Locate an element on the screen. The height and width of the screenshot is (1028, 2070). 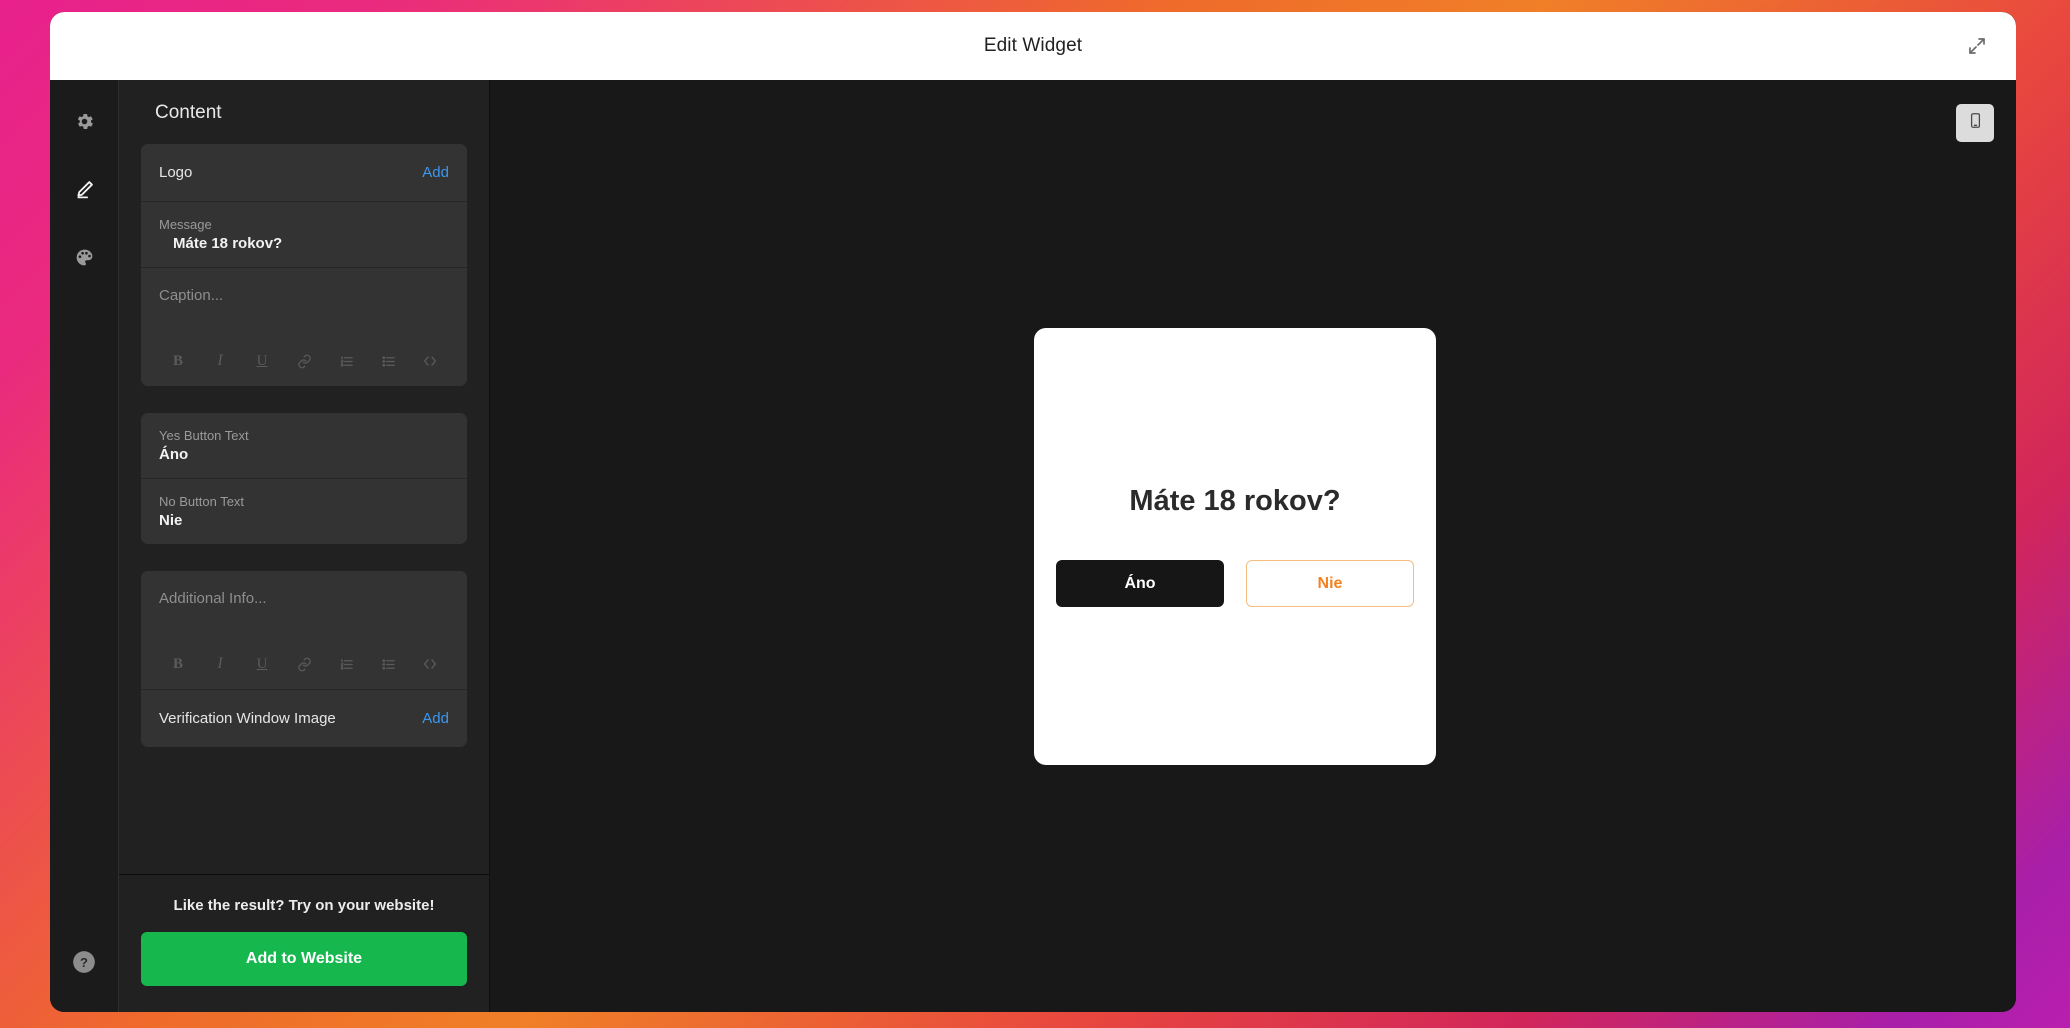
verification-image-add-button: Add is located at coordinates (435, 718).